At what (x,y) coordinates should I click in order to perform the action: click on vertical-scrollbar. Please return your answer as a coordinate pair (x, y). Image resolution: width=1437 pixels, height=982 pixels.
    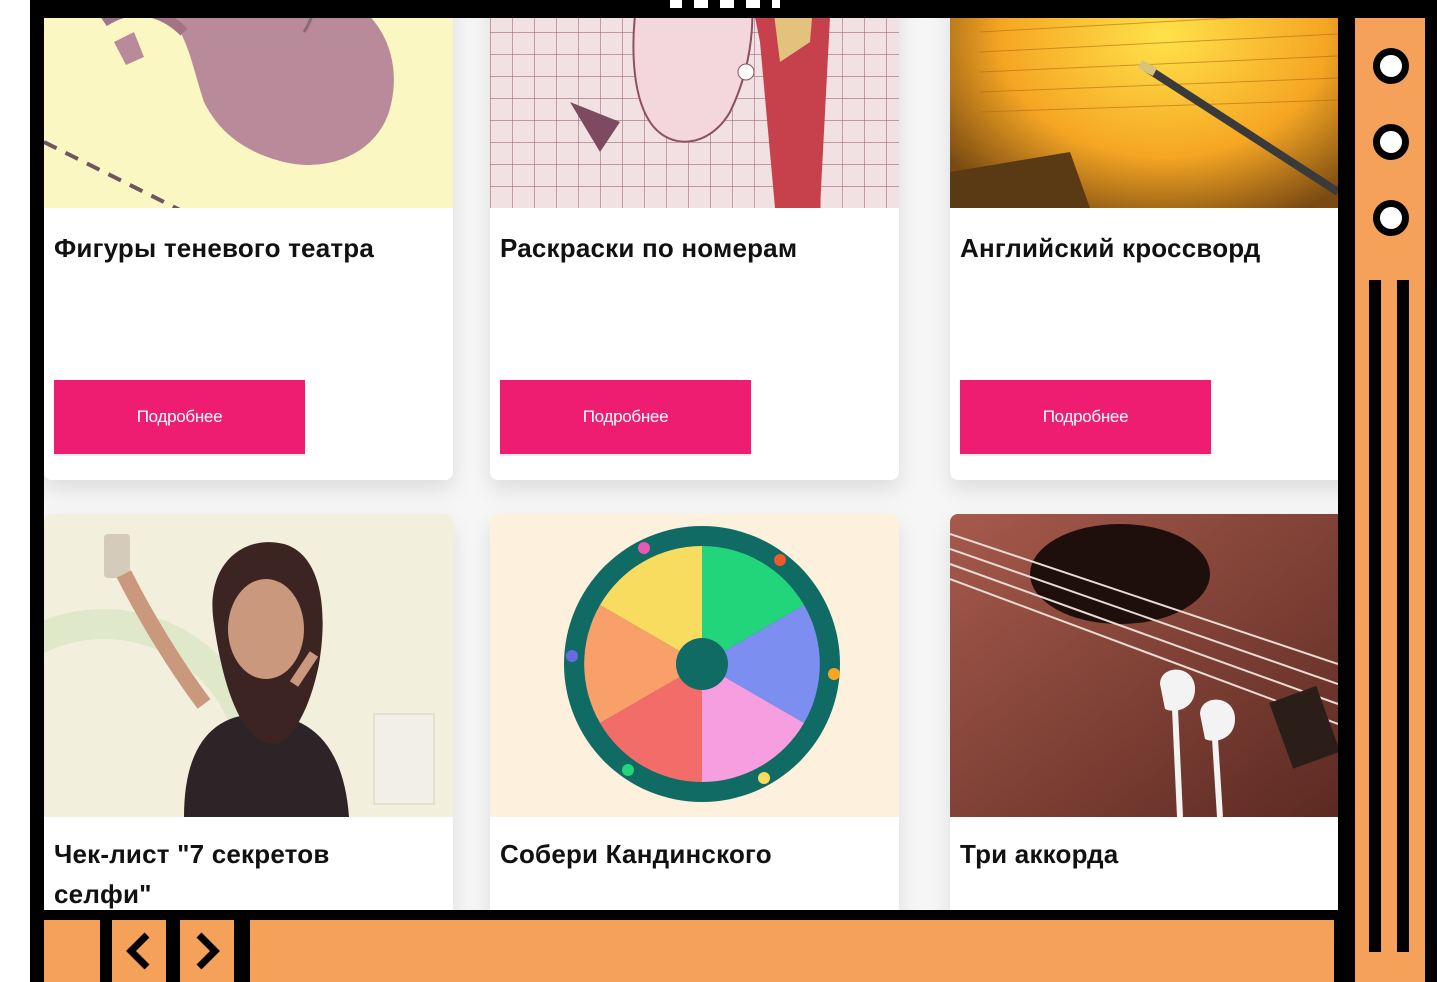
    Looking at the image, I should click on (1375, 616).